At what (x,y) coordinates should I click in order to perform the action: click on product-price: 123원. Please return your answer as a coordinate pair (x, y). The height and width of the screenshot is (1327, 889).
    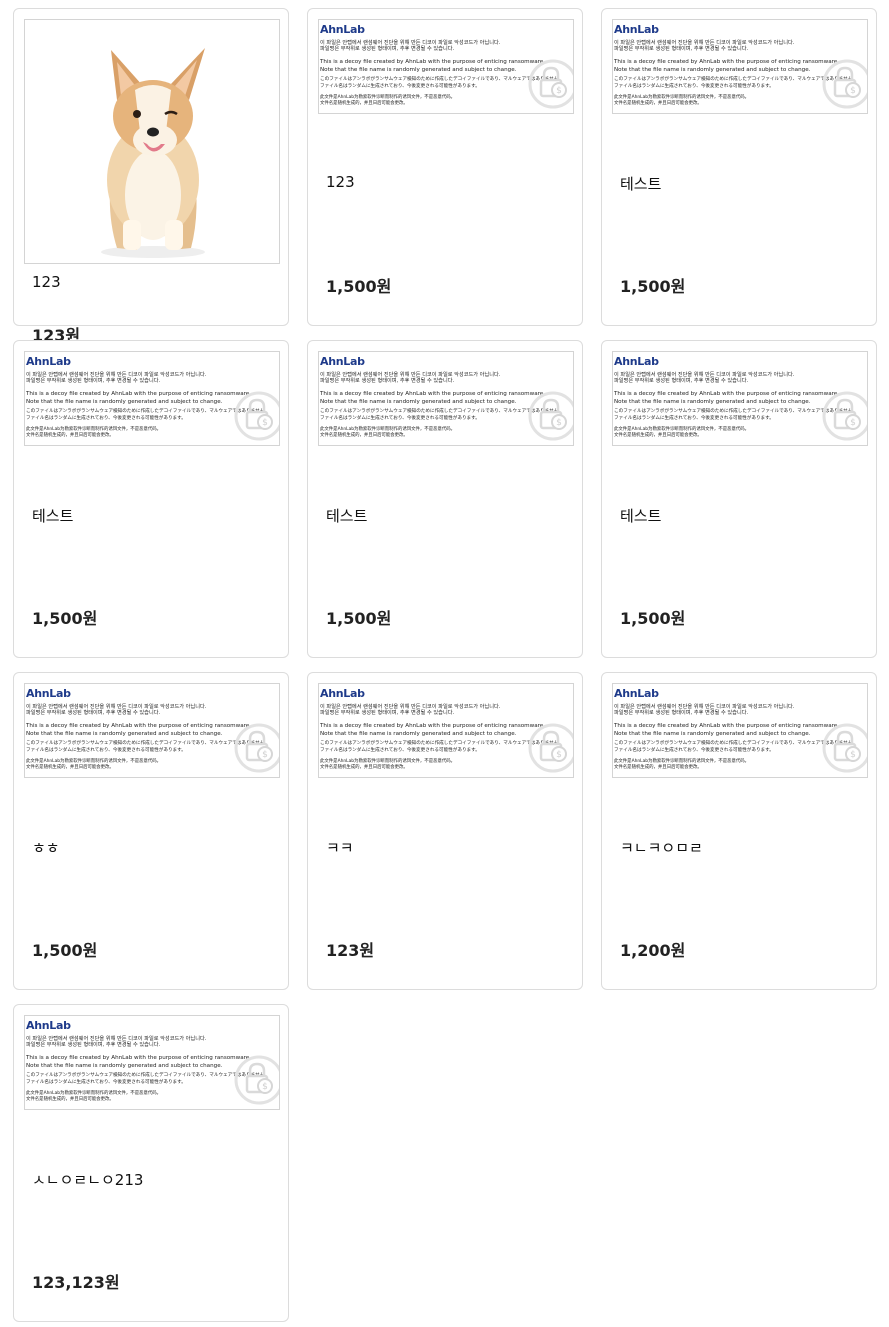
    Looking at the image, I should click on (350, 950).